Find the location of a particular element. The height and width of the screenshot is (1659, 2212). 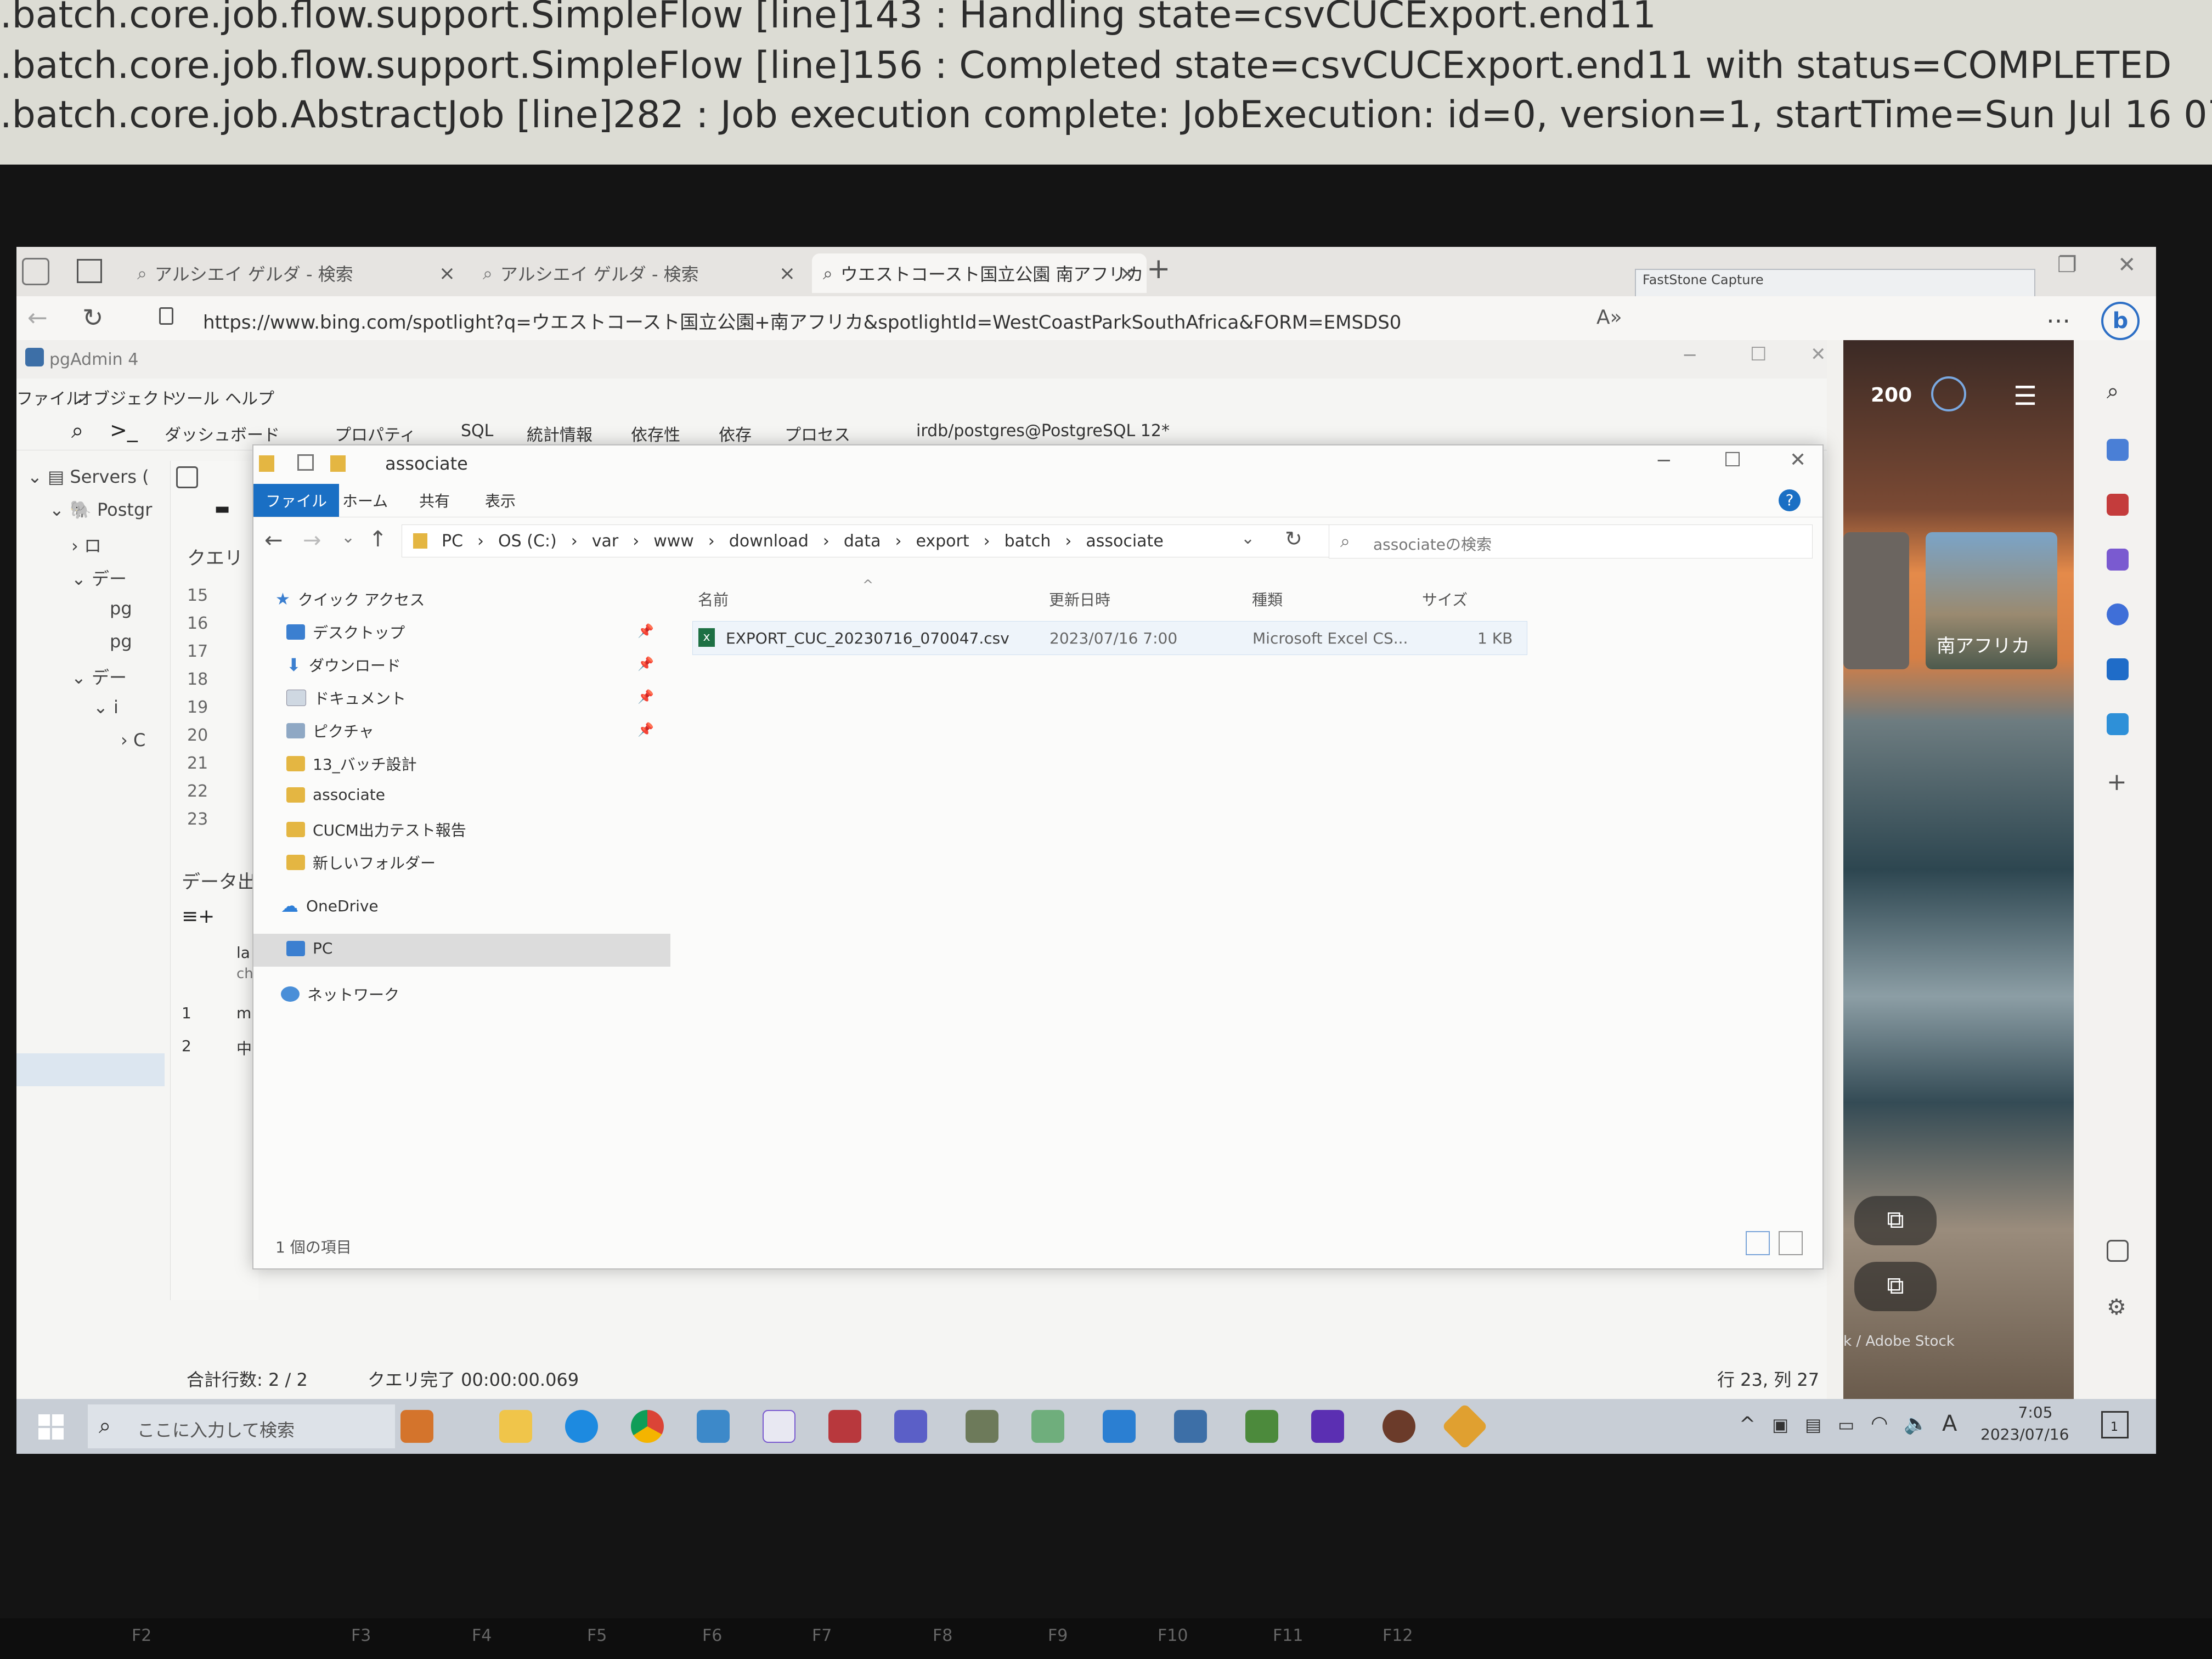

tab-dependents: 依存 is located at coordinates (735, 433).